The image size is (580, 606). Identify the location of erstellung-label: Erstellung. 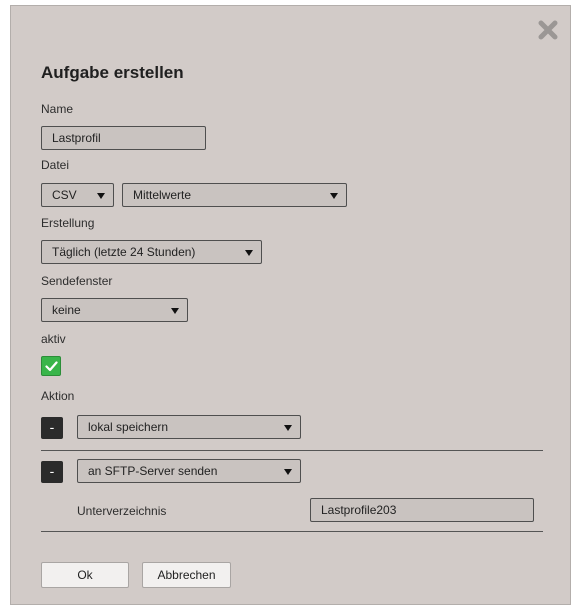
(68, 223).